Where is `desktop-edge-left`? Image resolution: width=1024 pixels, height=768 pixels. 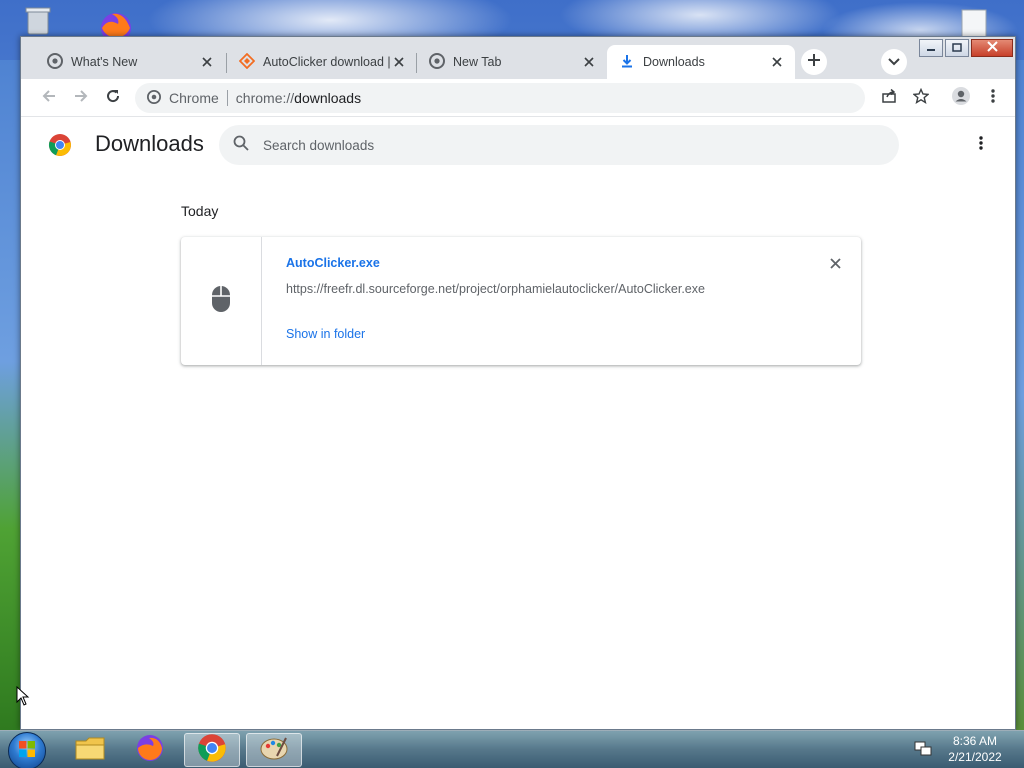 desktop-edge-left is located at coordinates (11, 395).